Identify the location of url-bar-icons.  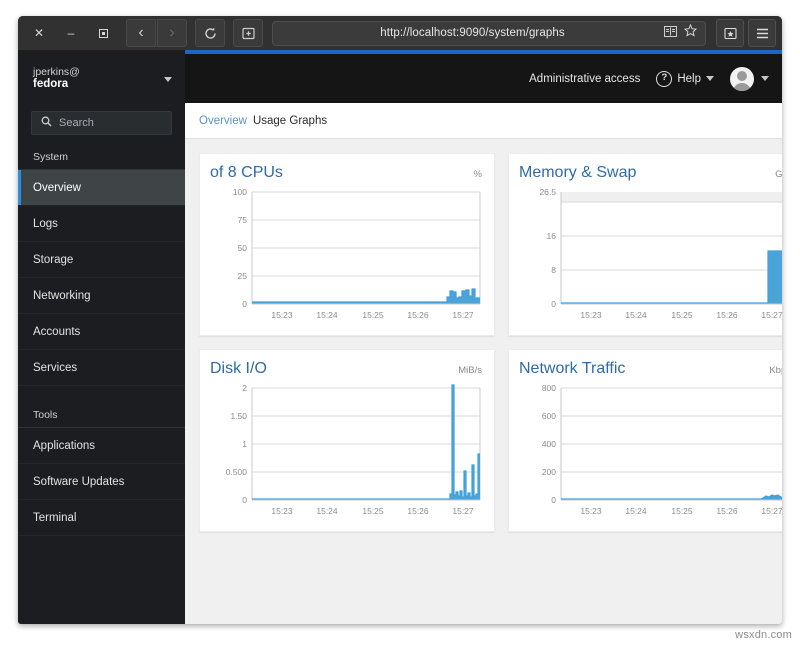
(681, 32).